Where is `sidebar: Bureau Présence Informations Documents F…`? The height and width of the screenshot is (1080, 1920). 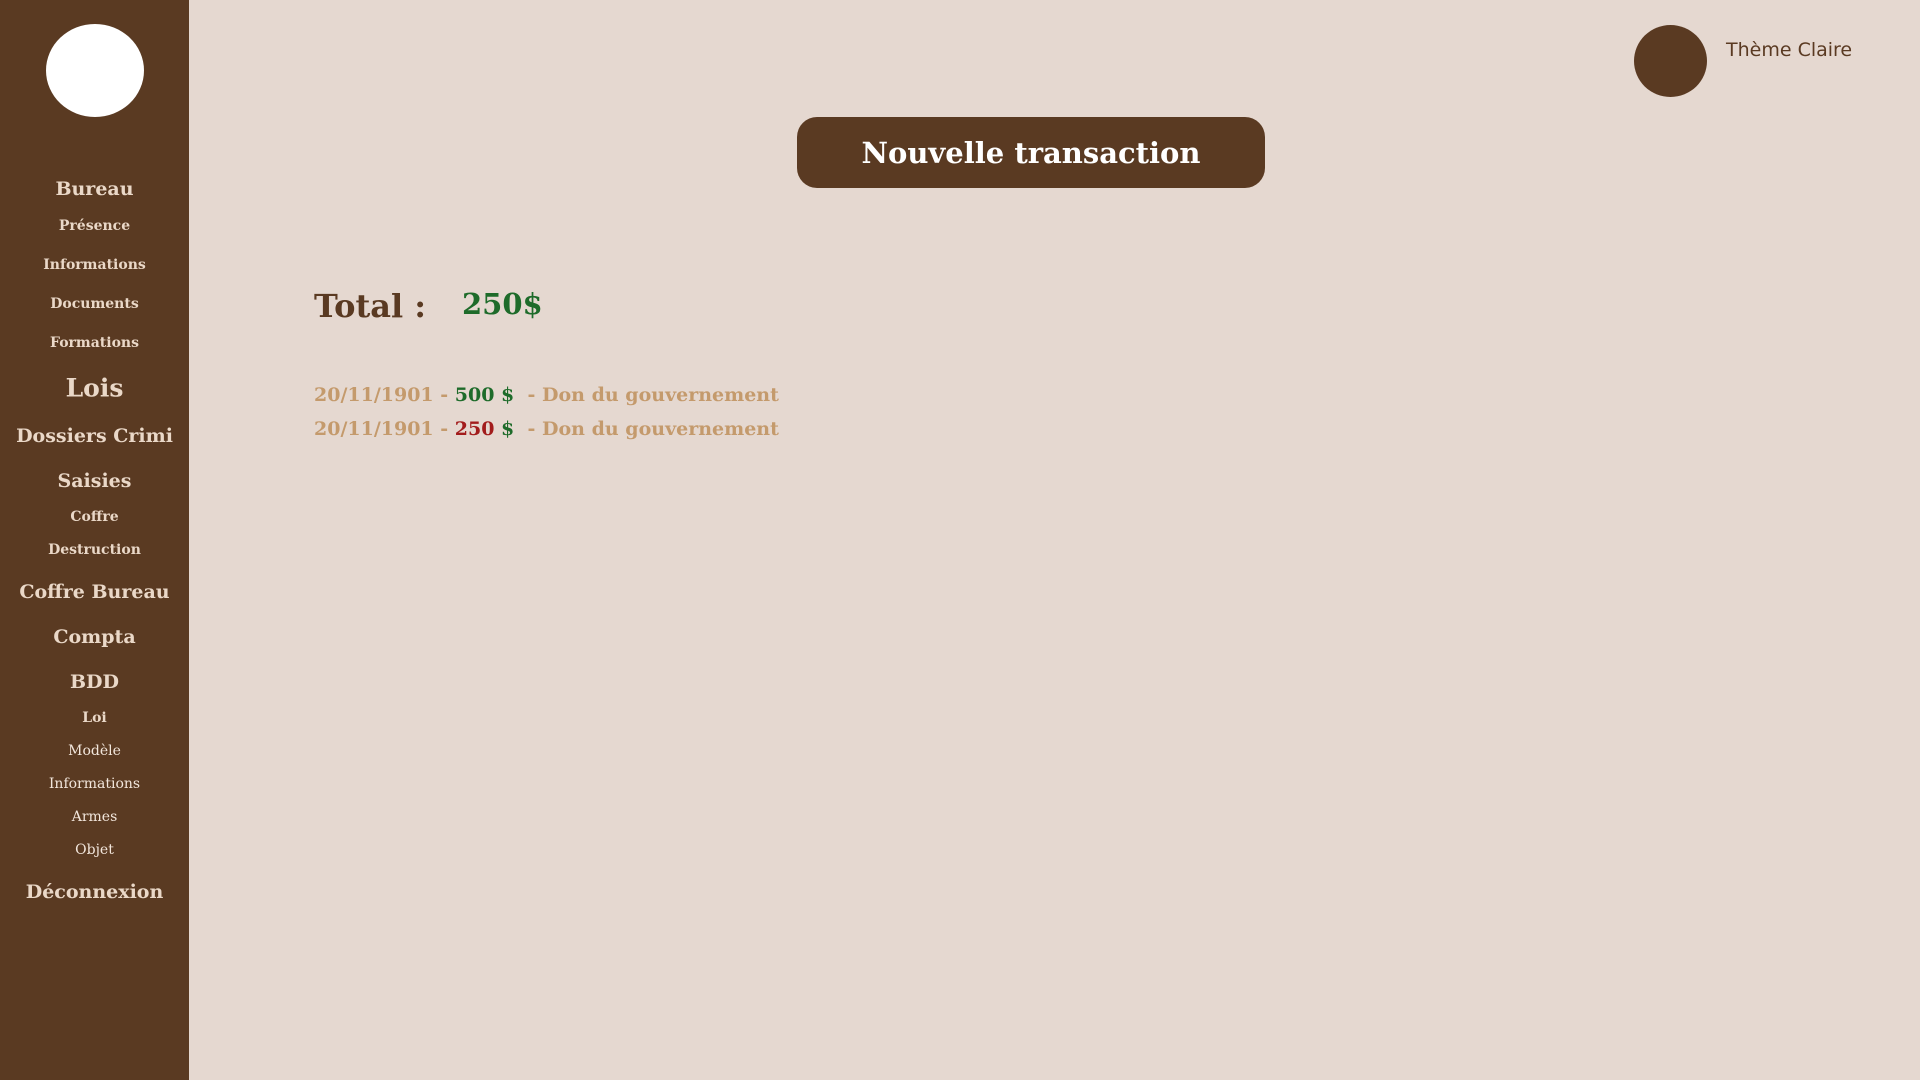
sidebar: Bureau Présence Informations Documents F… is located at coordinates (94, 540).